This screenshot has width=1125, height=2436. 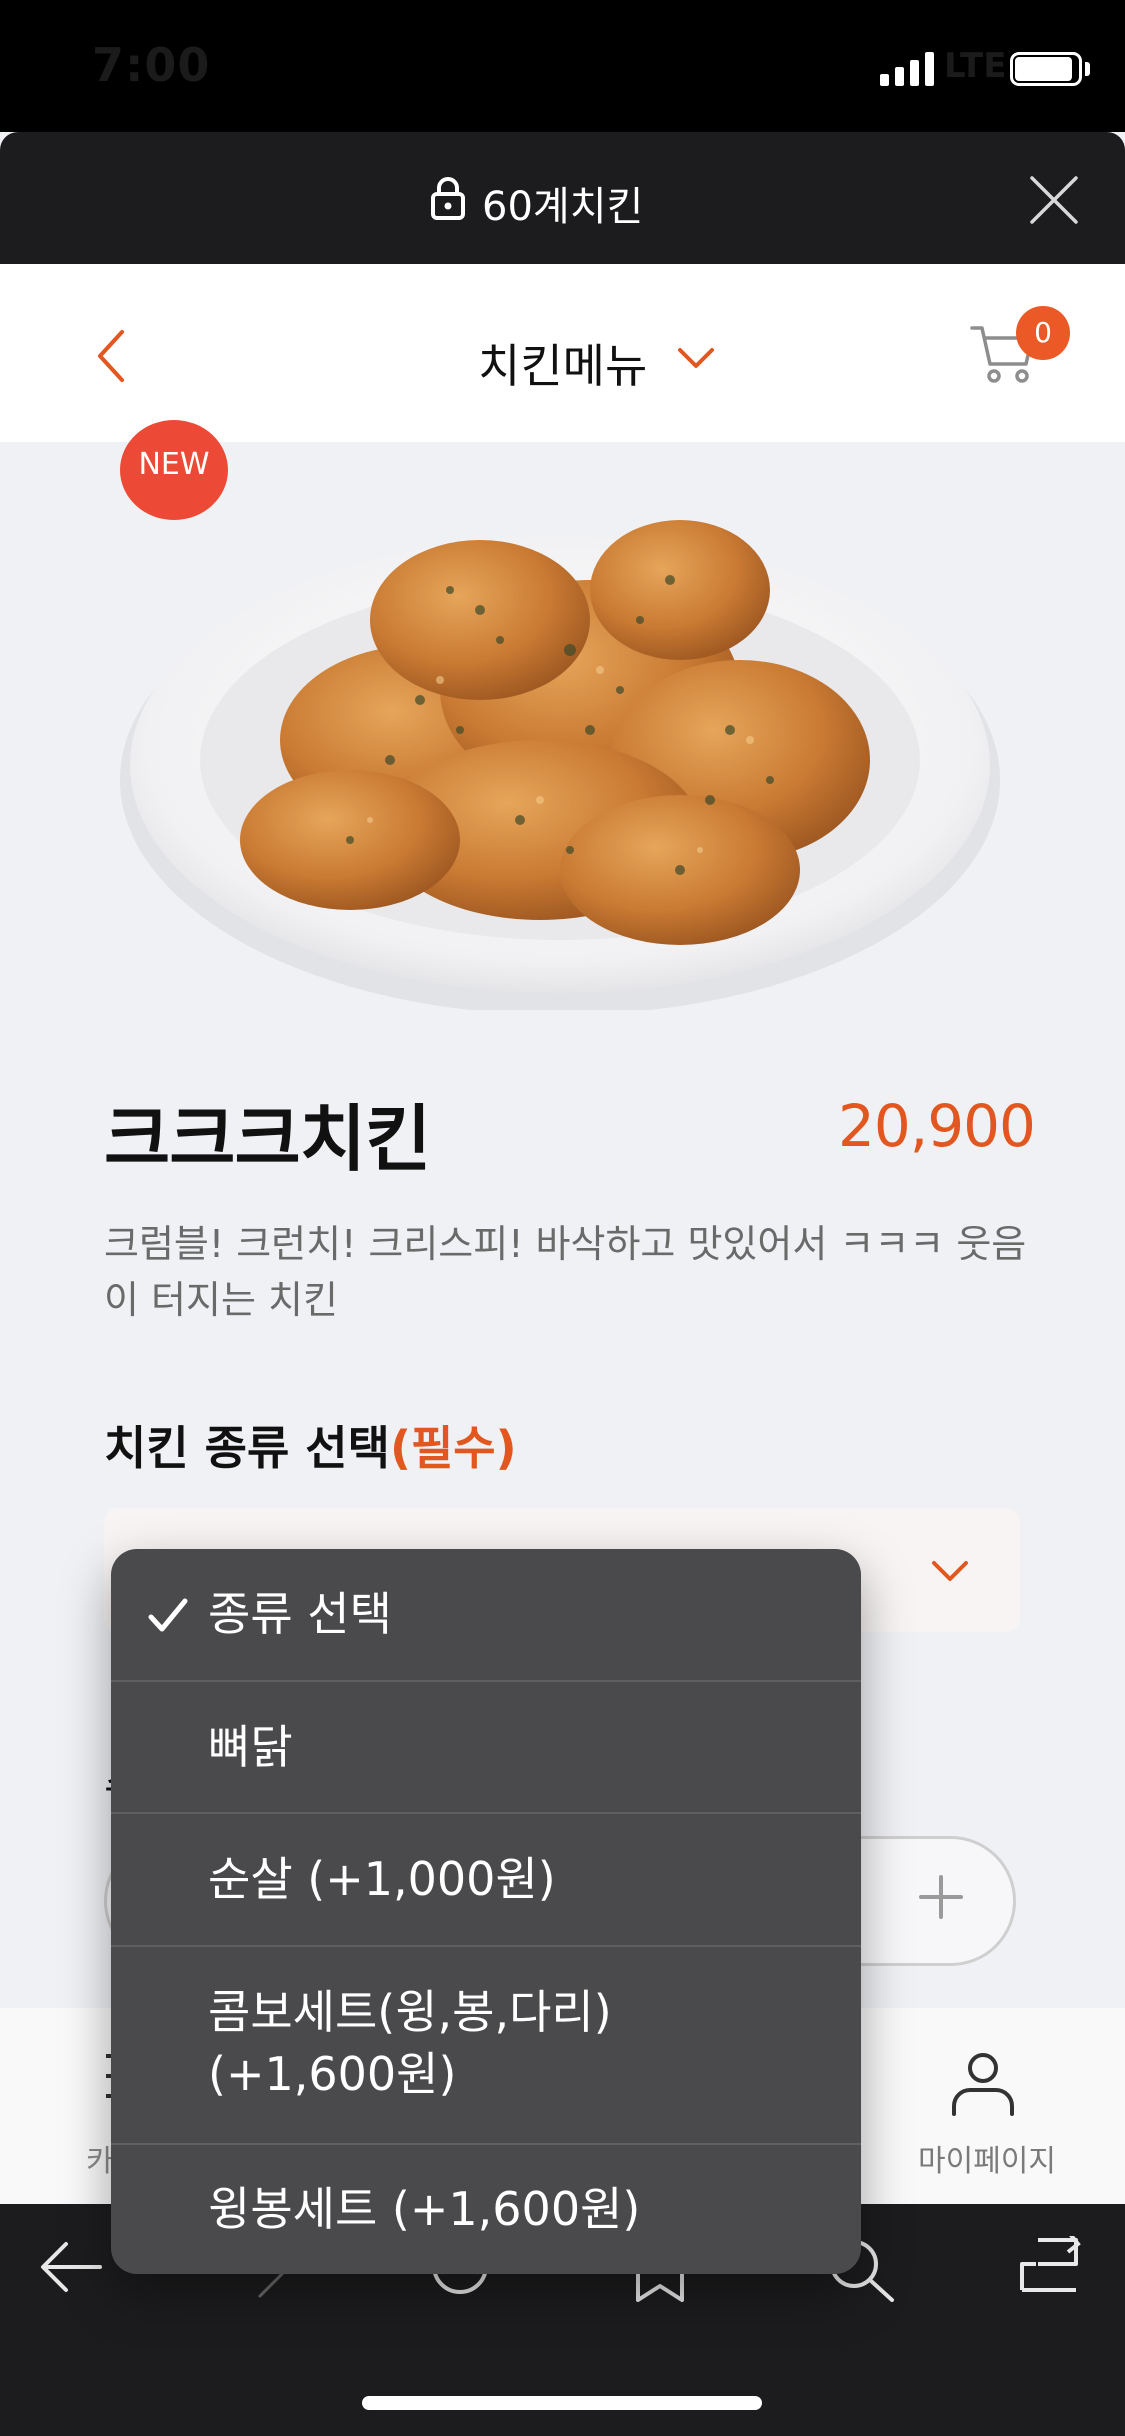 I want to click on dropdown-item-combo-set: 콤보세트(윙,봉,다리) (+1,600원), so click(x=486, y=2046).